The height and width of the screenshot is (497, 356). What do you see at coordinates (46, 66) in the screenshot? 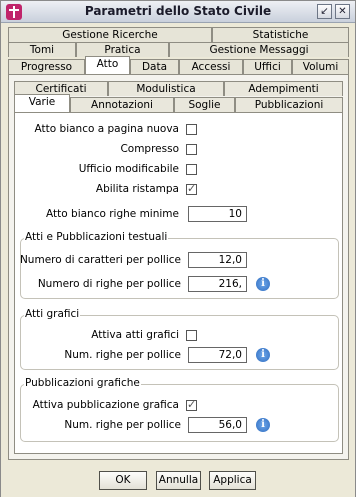
I see `tab-progresso: Progresso` at bounding box center [46, 66].